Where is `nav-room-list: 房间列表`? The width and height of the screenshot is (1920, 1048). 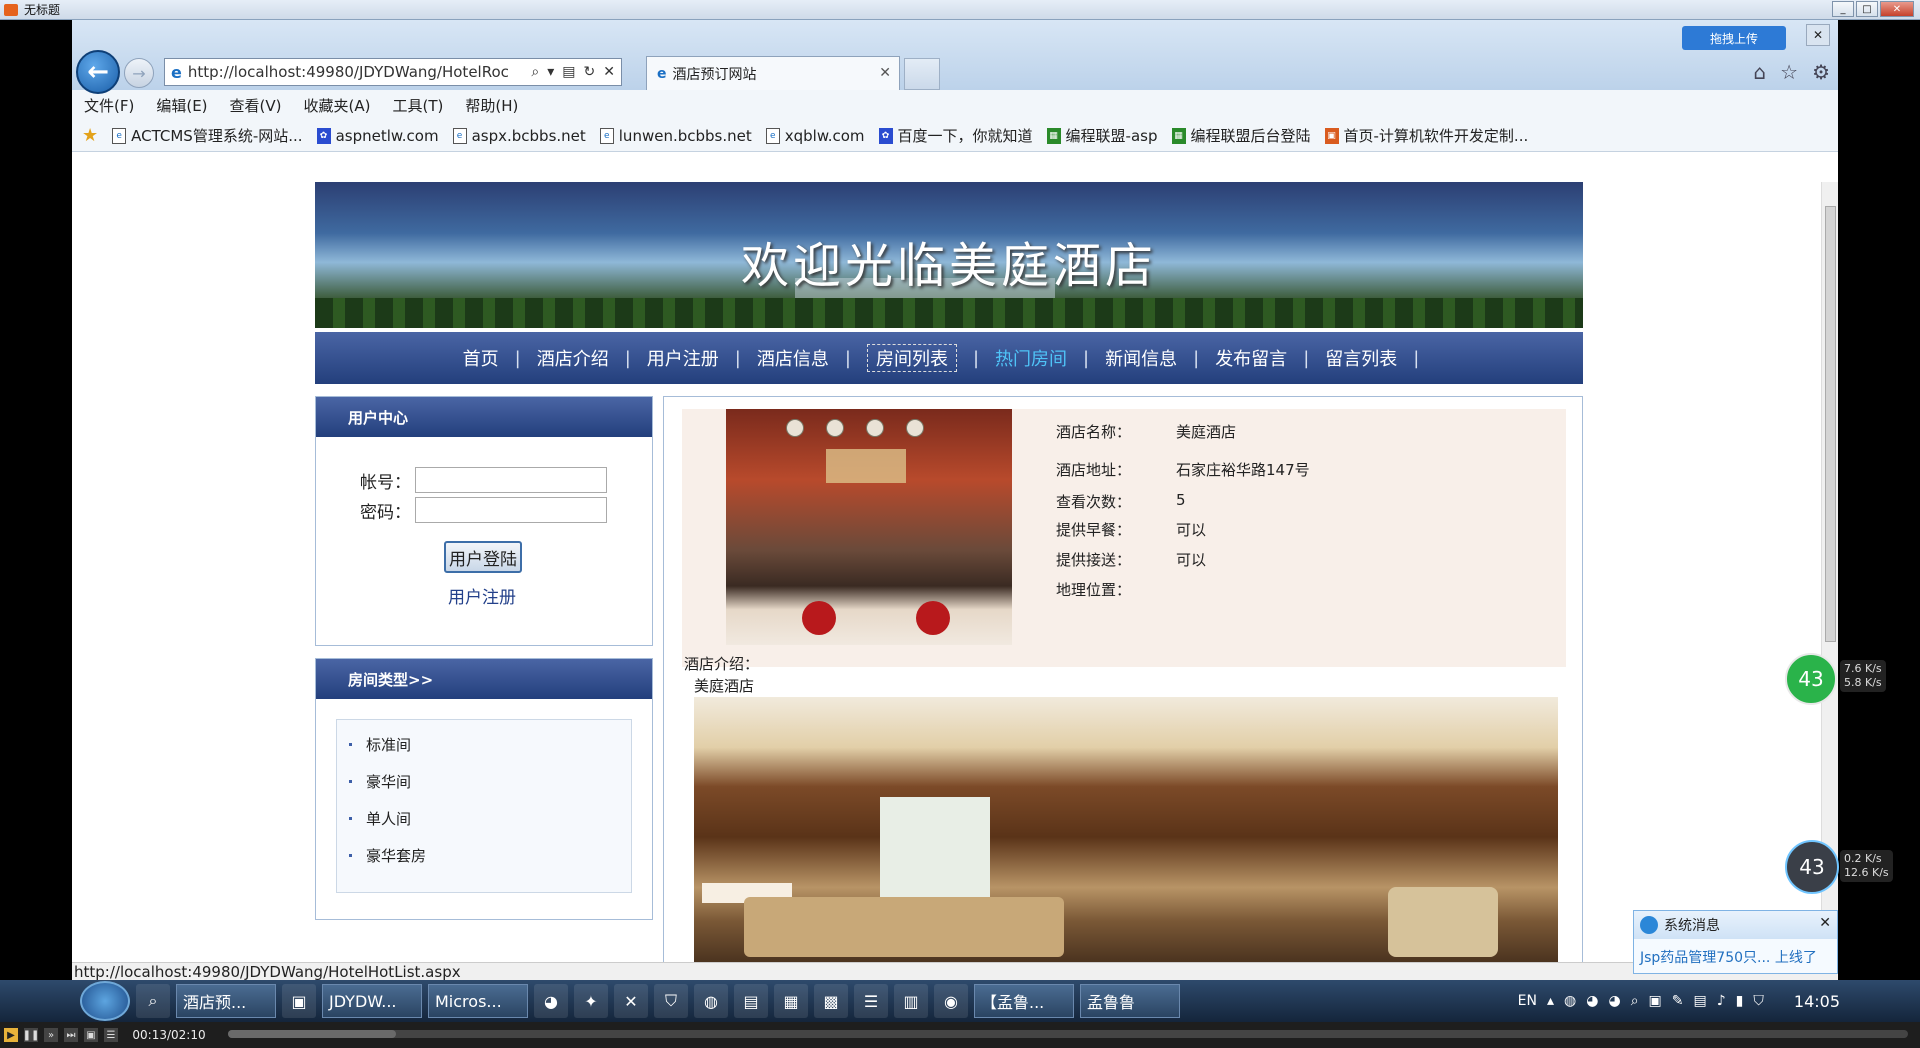
nav-room-list: 房间列表 is located at coordinates (911, 358).